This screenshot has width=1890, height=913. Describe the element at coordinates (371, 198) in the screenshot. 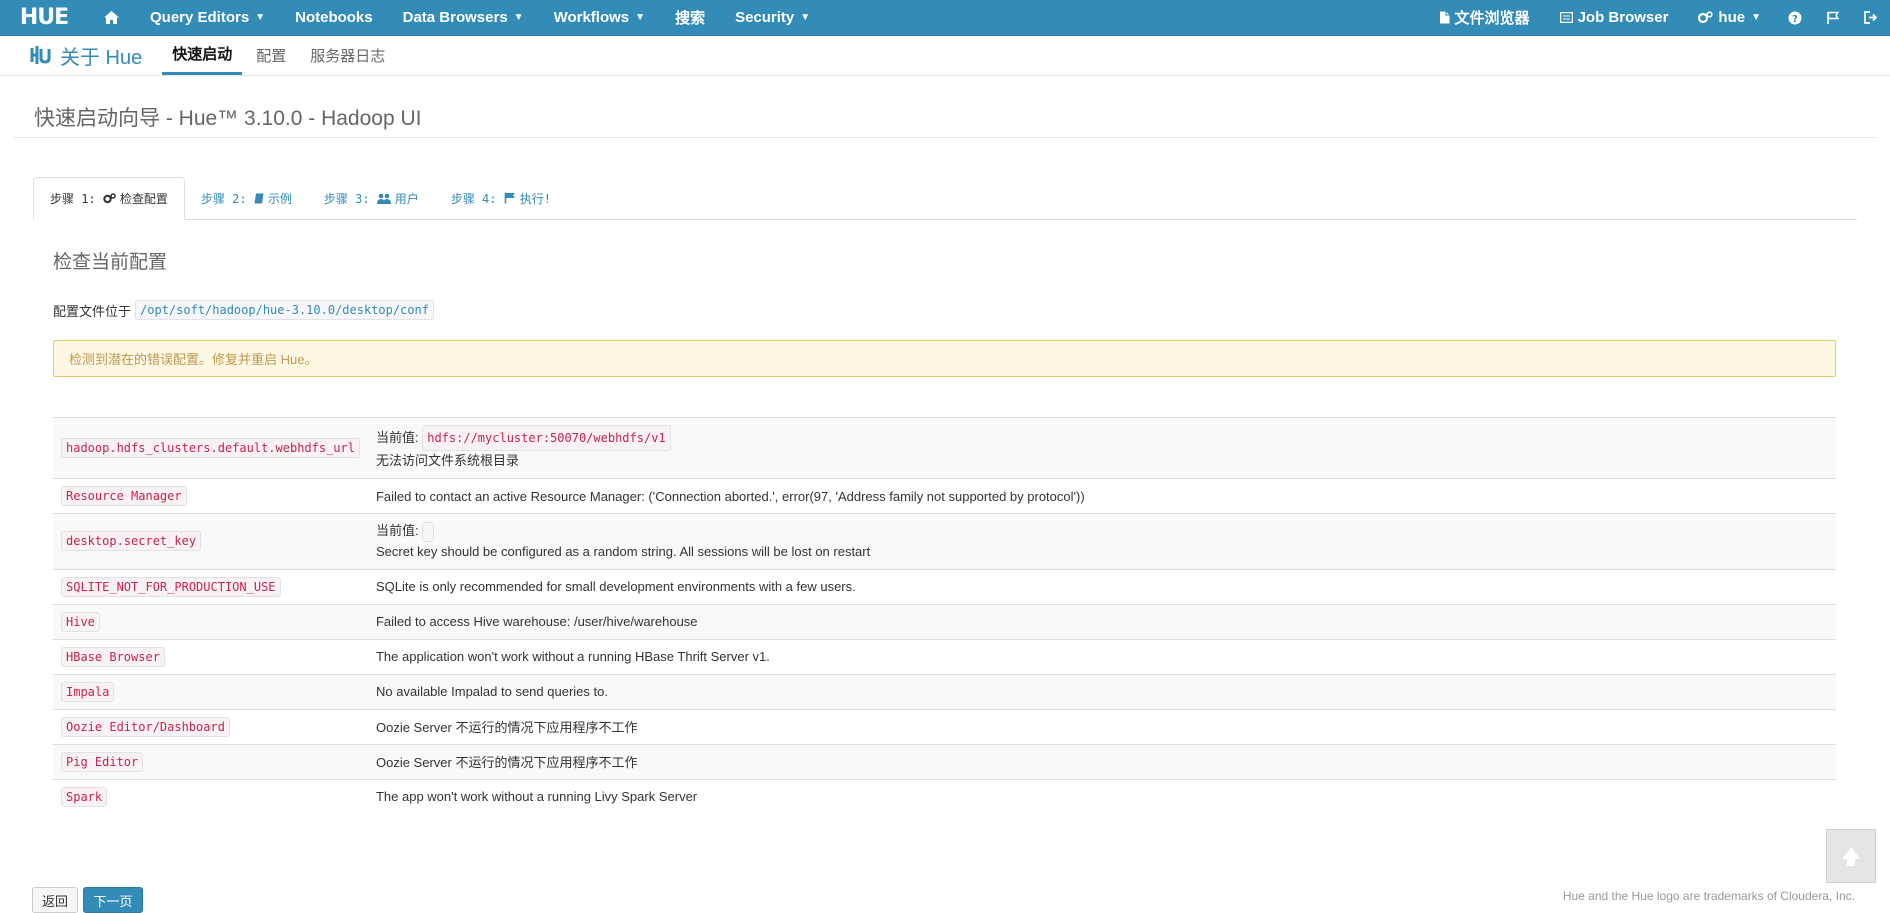

I see `step-3-tab: 步骤 3: 用户` at that location.